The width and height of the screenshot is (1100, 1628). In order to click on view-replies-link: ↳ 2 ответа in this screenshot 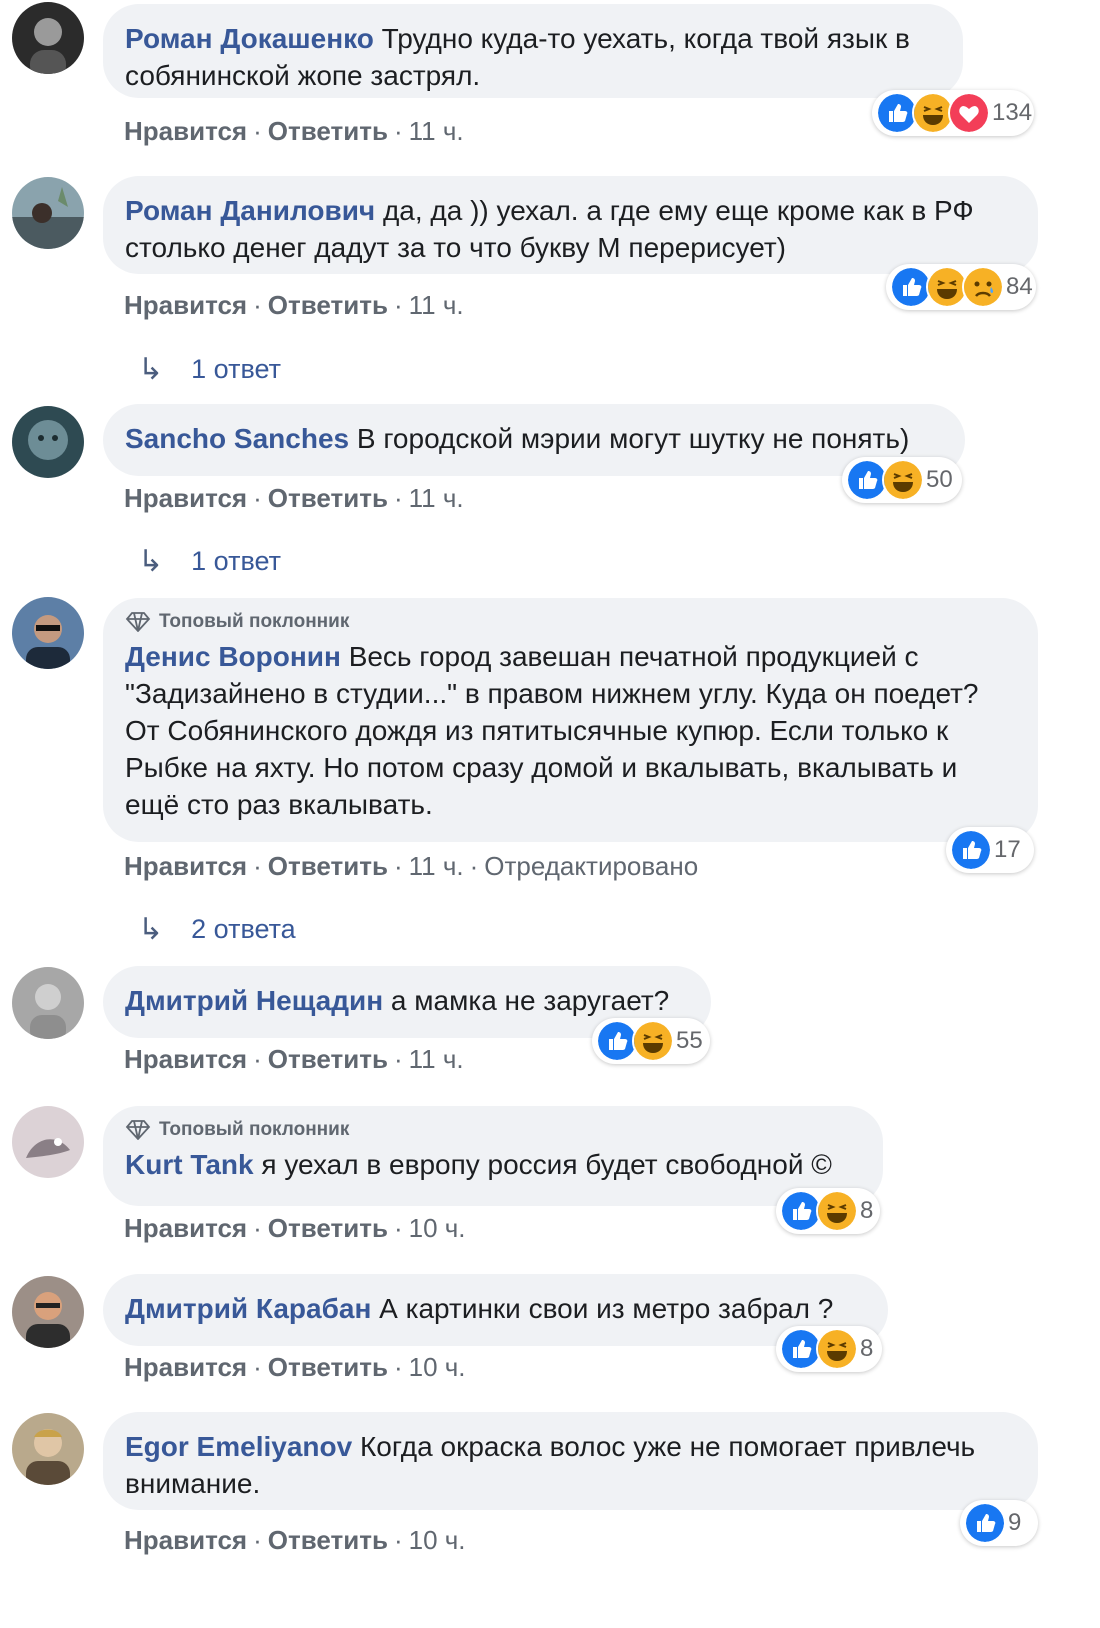, I will do `click(217, 929)`.